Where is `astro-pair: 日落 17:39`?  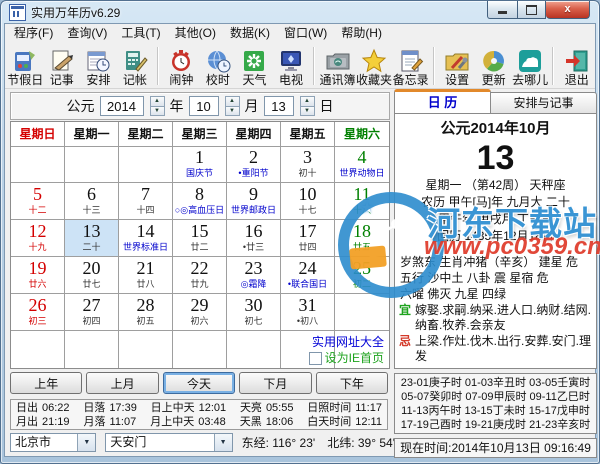 astro-pair: 日落 17:39 is located at coordinates (110, 408).